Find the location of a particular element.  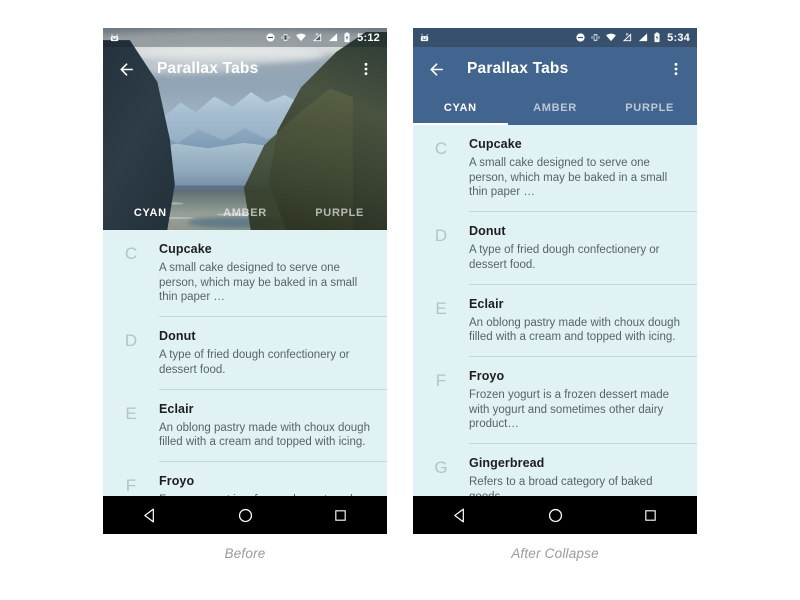

status-bar-right-icons: R 5:12 is located at coordinates (322, 38).